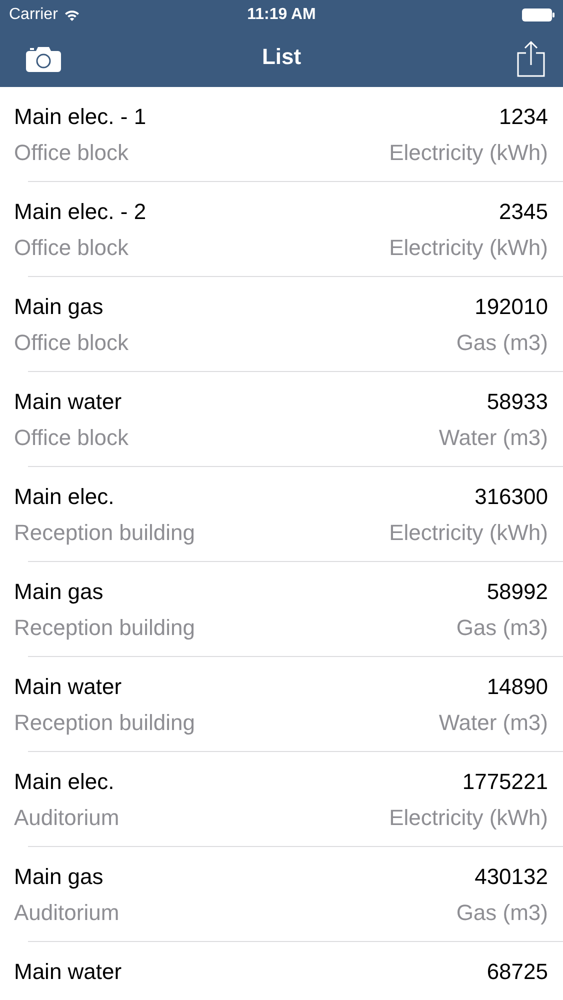 The image size is (563, 1000). Describe the element at coordinates (80, 117) in the screenshot. I see `meter-name: Main elec. - 1` at that location.